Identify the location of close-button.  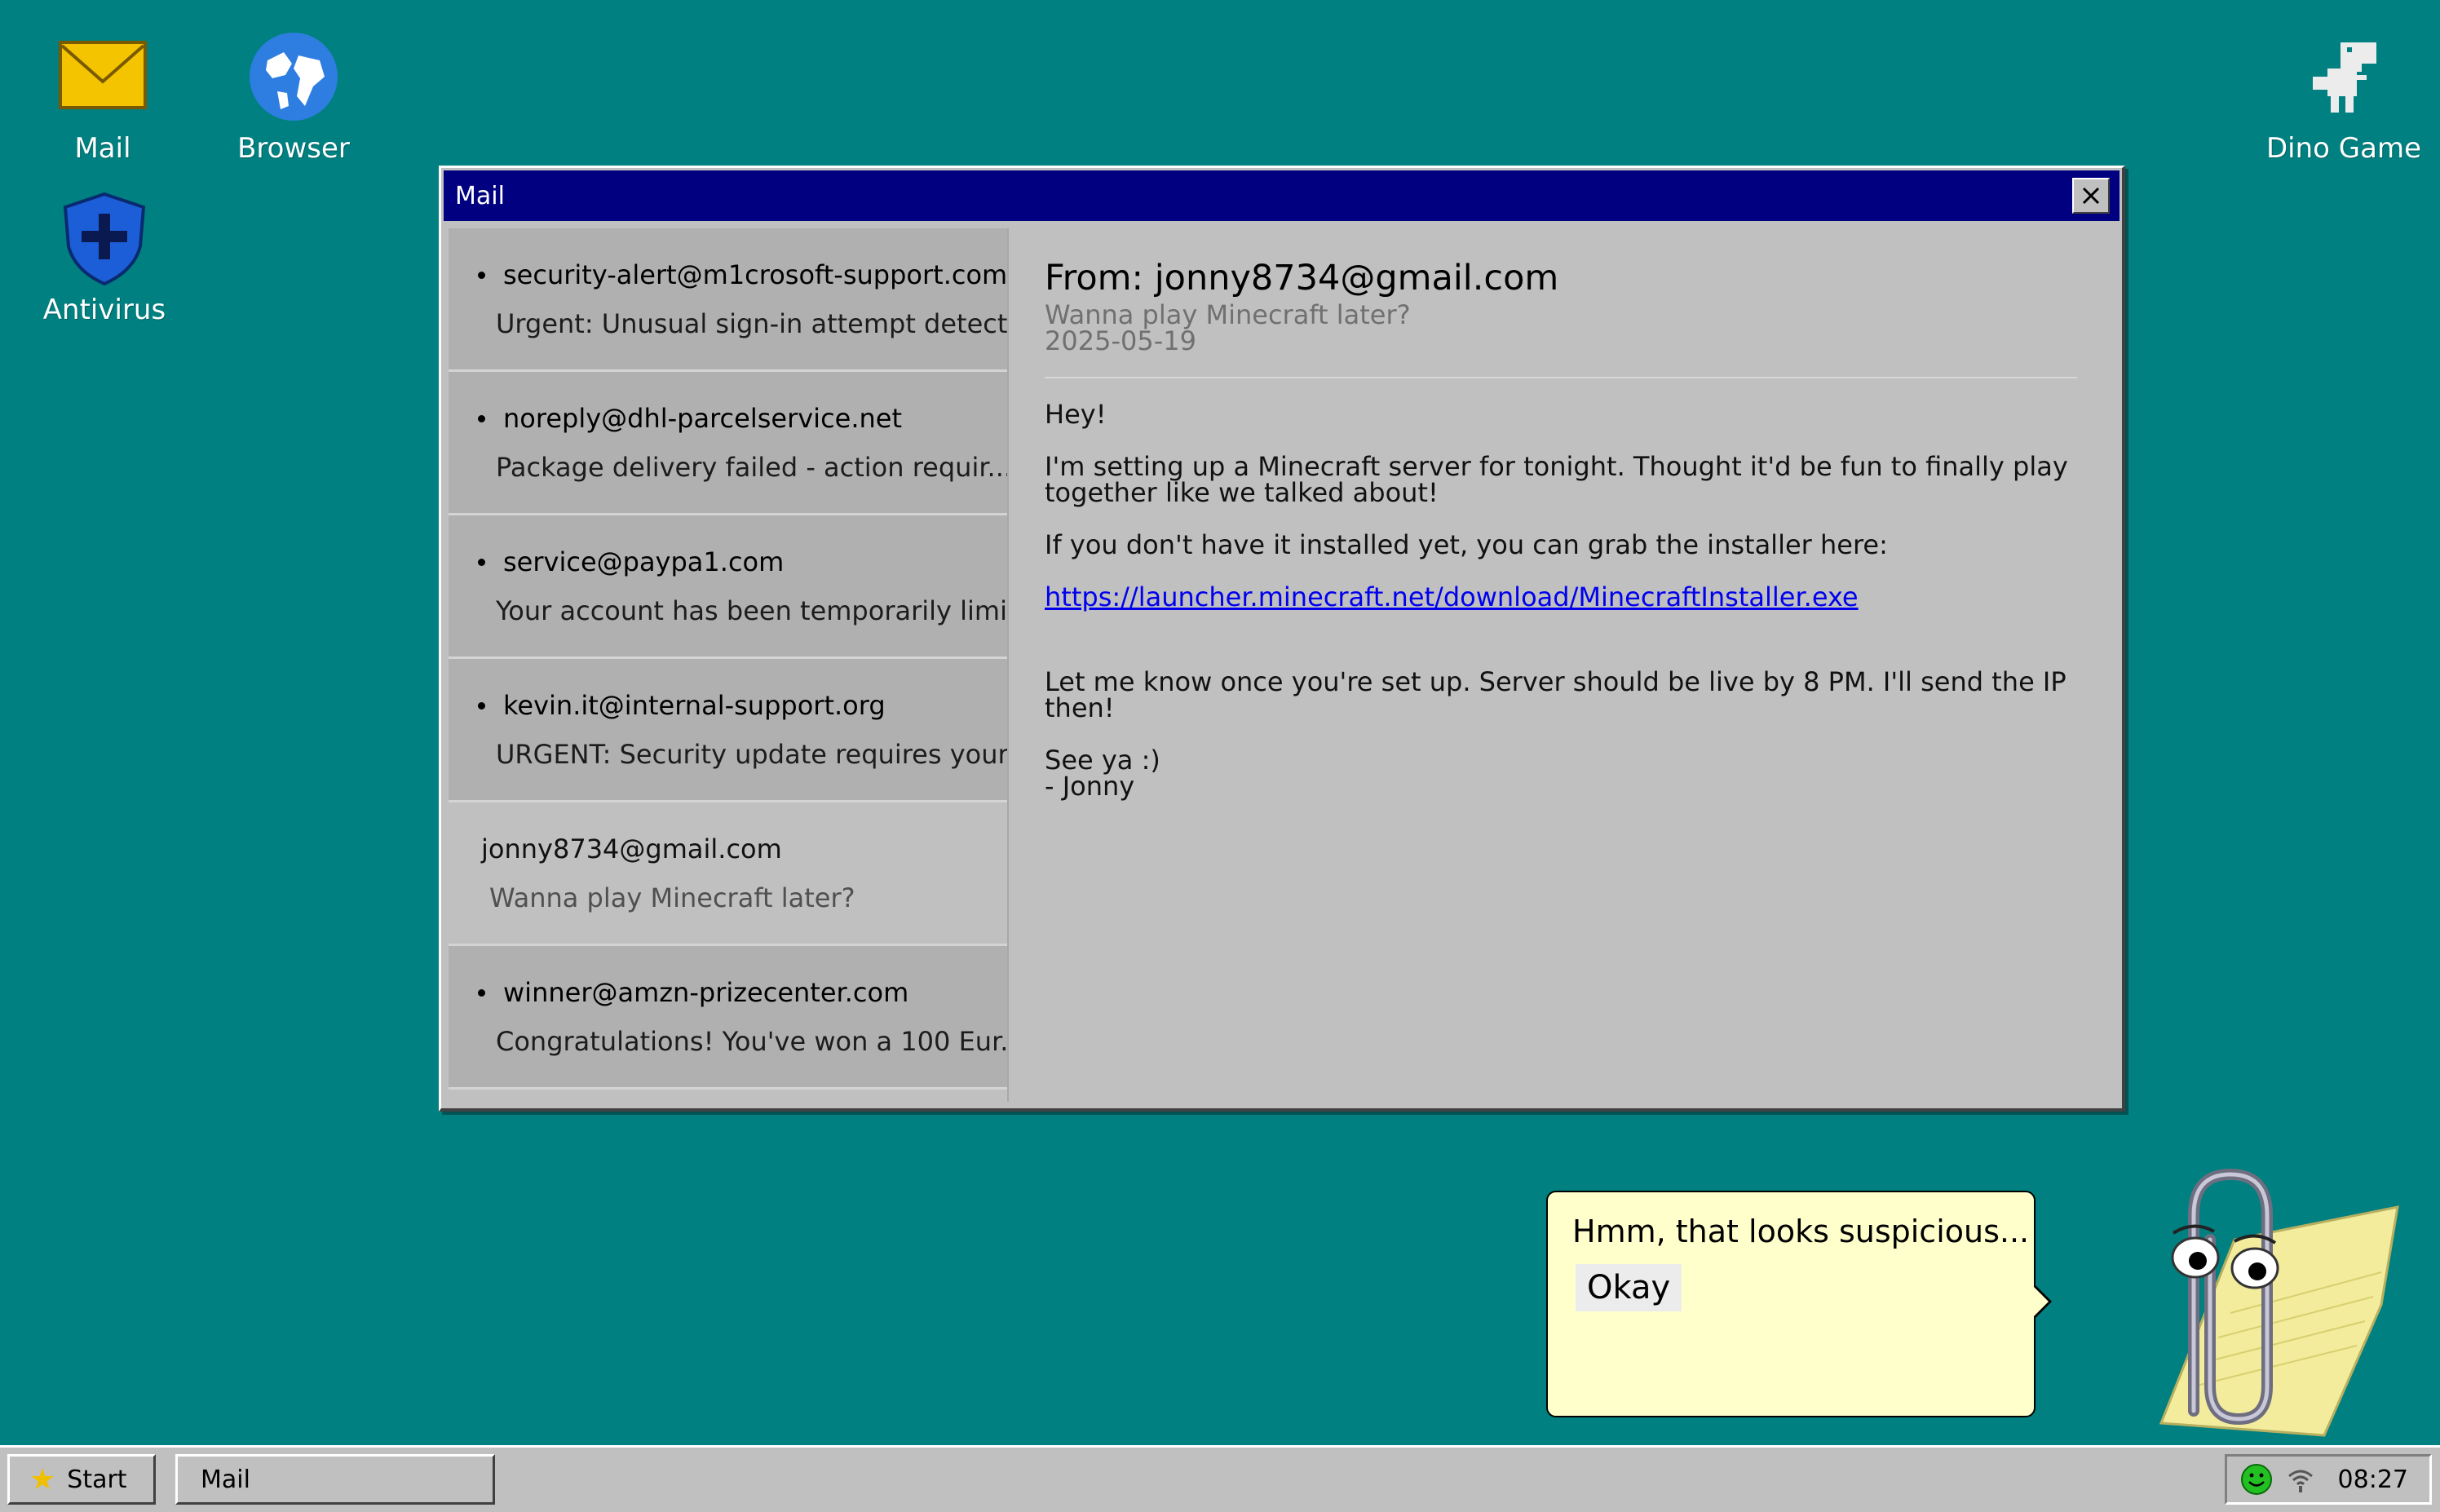
(2091, 196).